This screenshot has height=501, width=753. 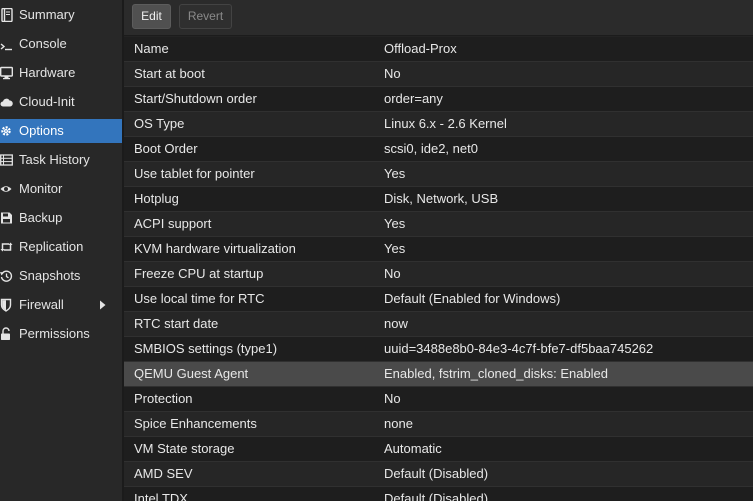 I want to click on sidebar-item-cloud-init: Cloud-Init, so click(x=61, y=102).